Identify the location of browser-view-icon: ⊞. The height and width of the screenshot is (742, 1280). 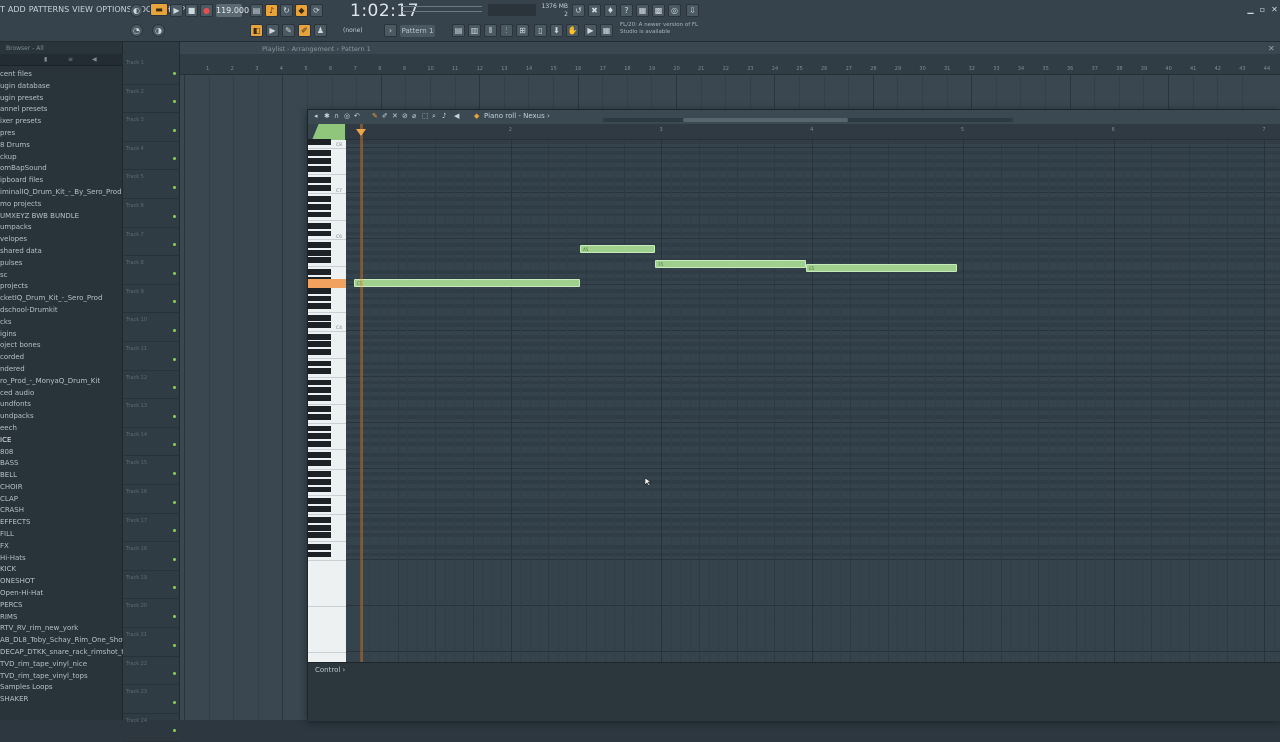
(522, 30).